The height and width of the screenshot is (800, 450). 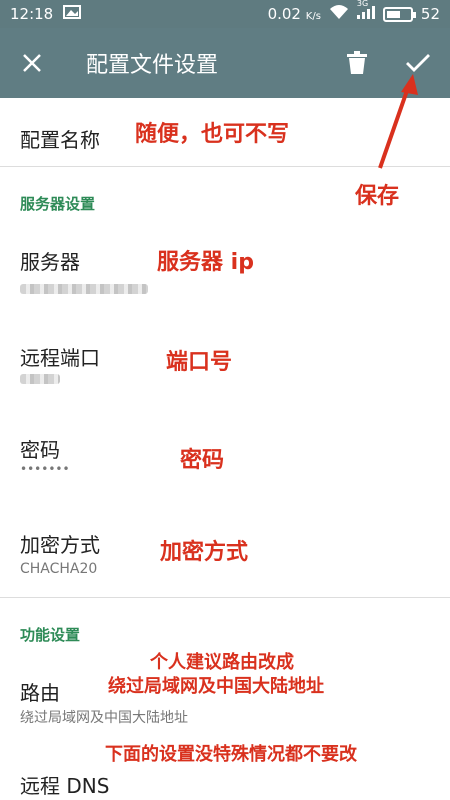 I want to click on app-bar: 配置文件设置, so click(x=225, y=63).